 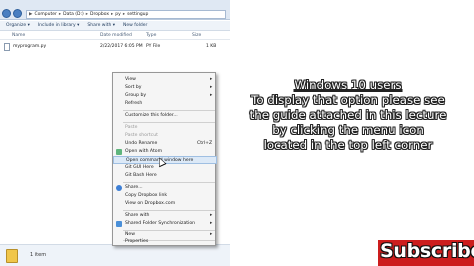 What do you see at coordinates (165, 216) in the screenshot?
I see `menu-item-share-with: Share with ▸` at bounding box center [165, 216].